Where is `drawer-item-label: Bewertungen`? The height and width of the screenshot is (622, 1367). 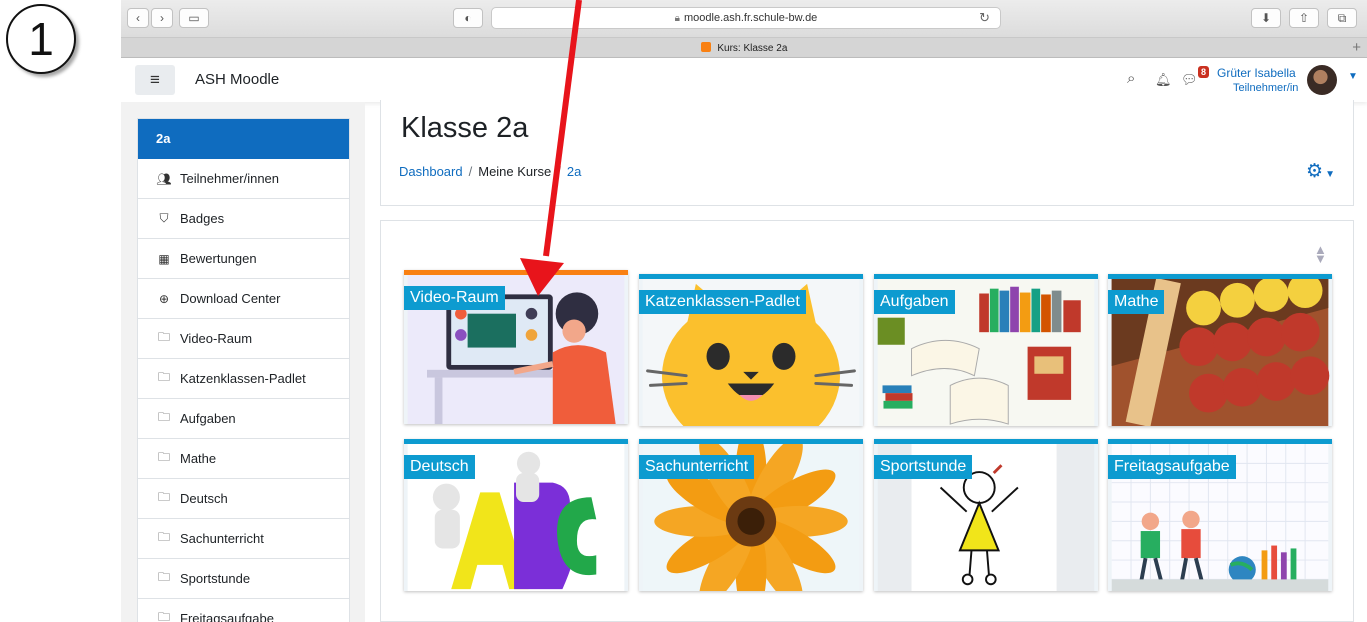 drawer-item-label: Bewertungen is located at coordinates (218, 258).